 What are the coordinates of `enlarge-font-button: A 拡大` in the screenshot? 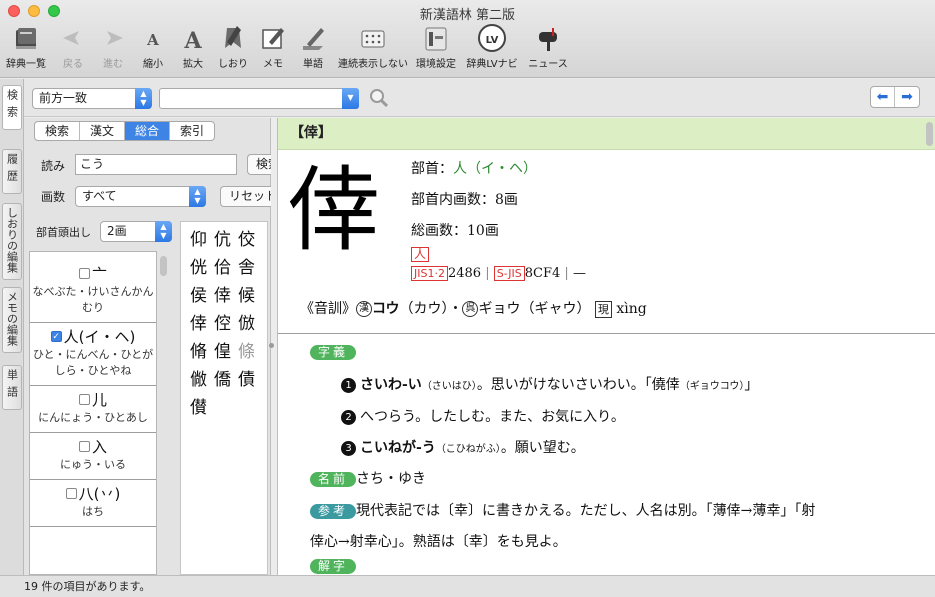 It's located at (193, 48).